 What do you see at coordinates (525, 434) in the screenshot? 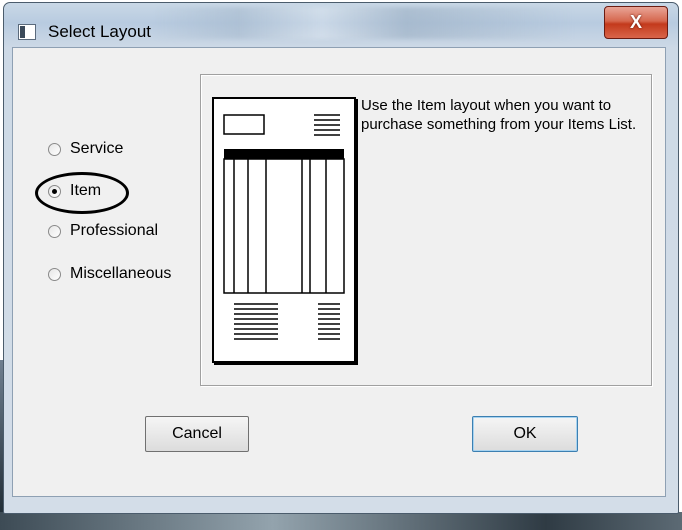
I see `ok-button: OK` at bounding box center [525, 434].